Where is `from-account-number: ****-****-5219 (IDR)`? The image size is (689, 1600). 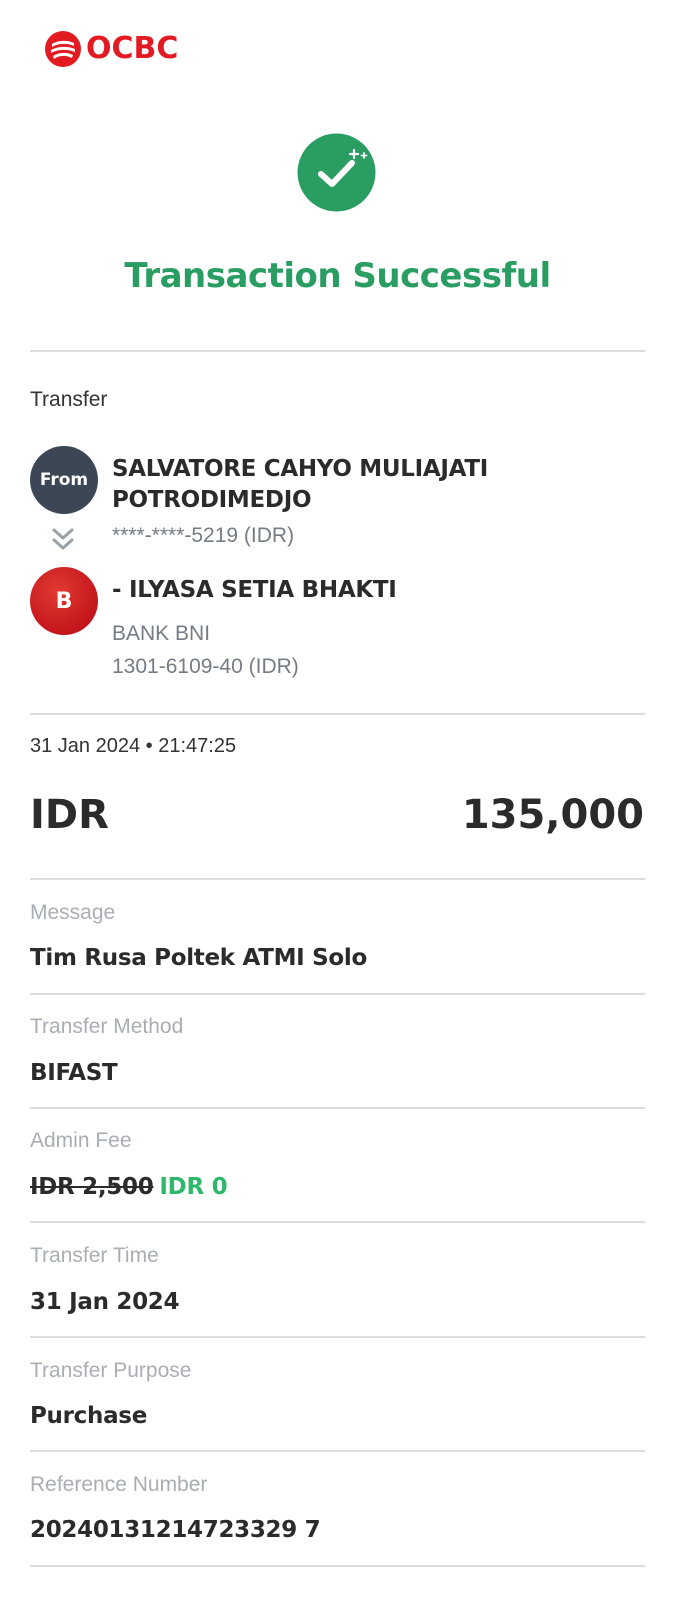 from-account-number: ****-****-5219 (IDR) is located at coordinates (203, 535).